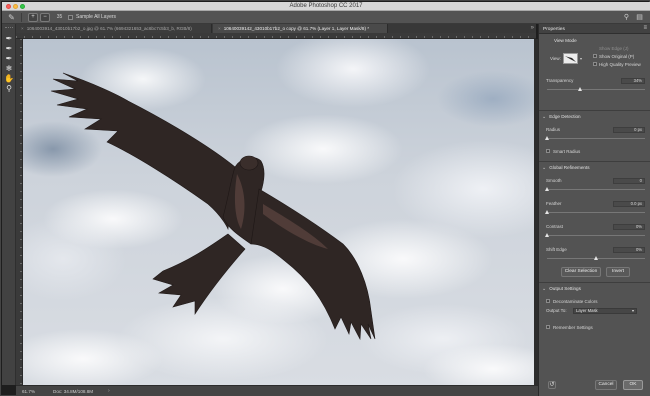  Describe the element at coordinates (595, 64) in the screenshot. I see `high-quality-preview-checkbox` at that location.